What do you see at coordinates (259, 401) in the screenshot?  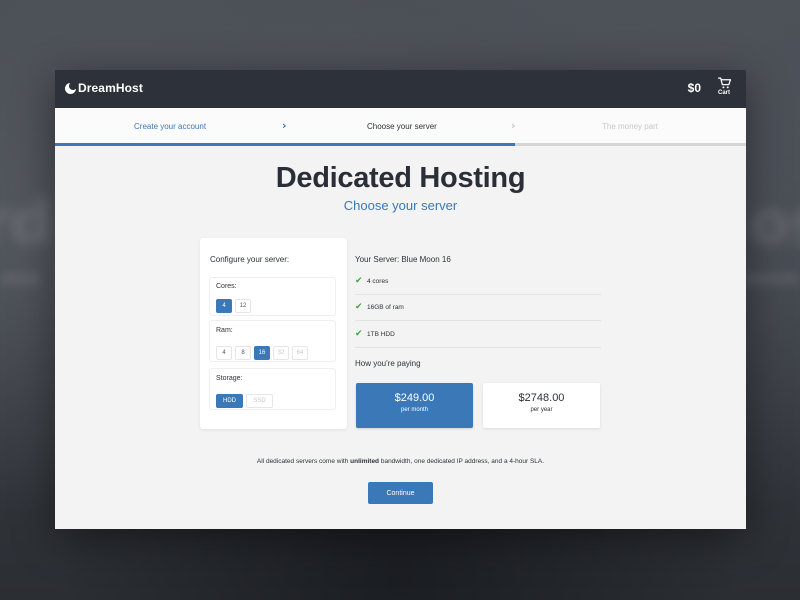 I see `storage-option-ssd: SSD` at bounding box center [259, 401].